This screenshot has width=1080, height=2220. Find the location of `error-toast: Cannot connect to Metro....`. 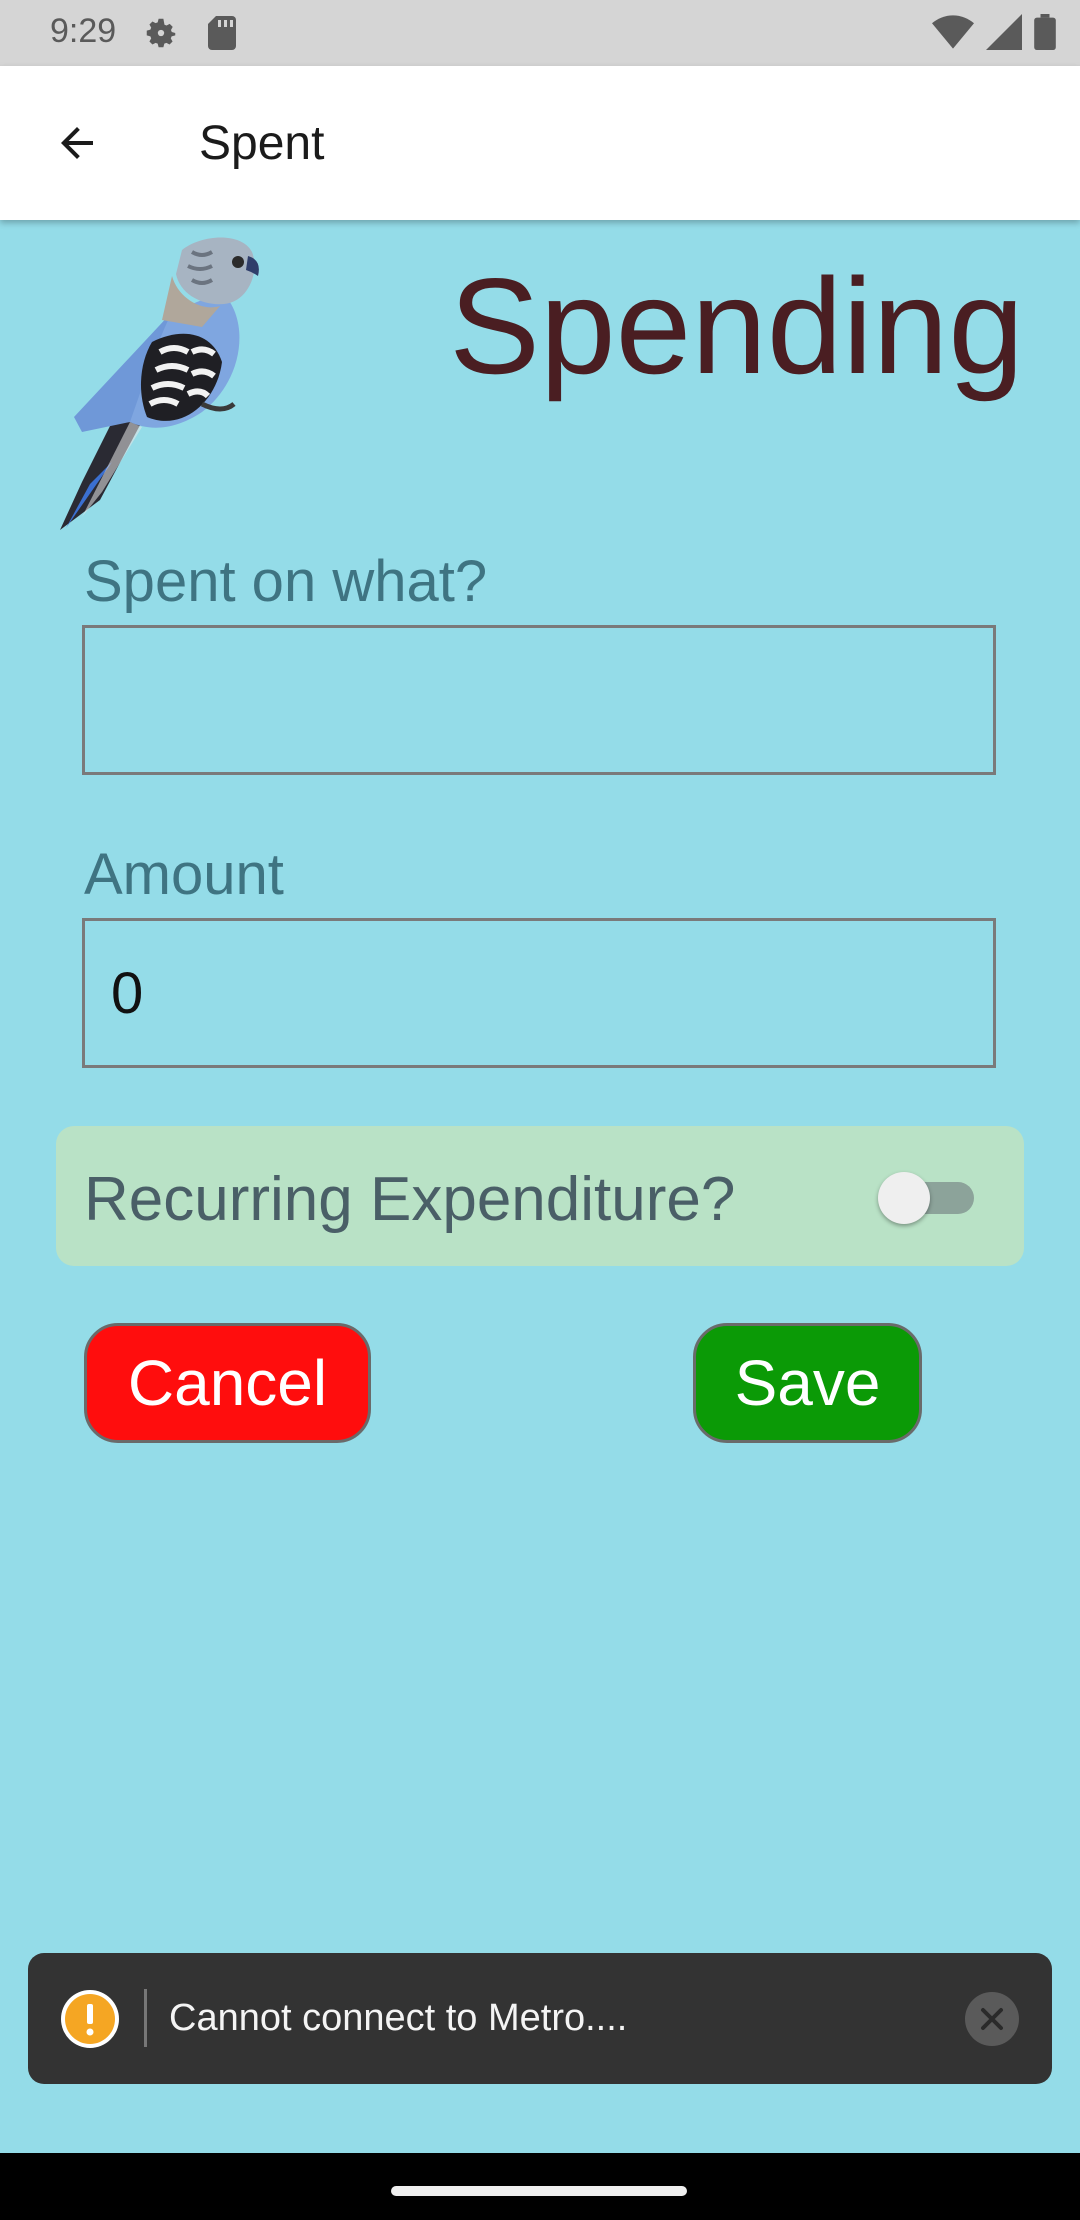

error-toast: Cannot connect to Metro.... is located at coordinates (540, 2018).